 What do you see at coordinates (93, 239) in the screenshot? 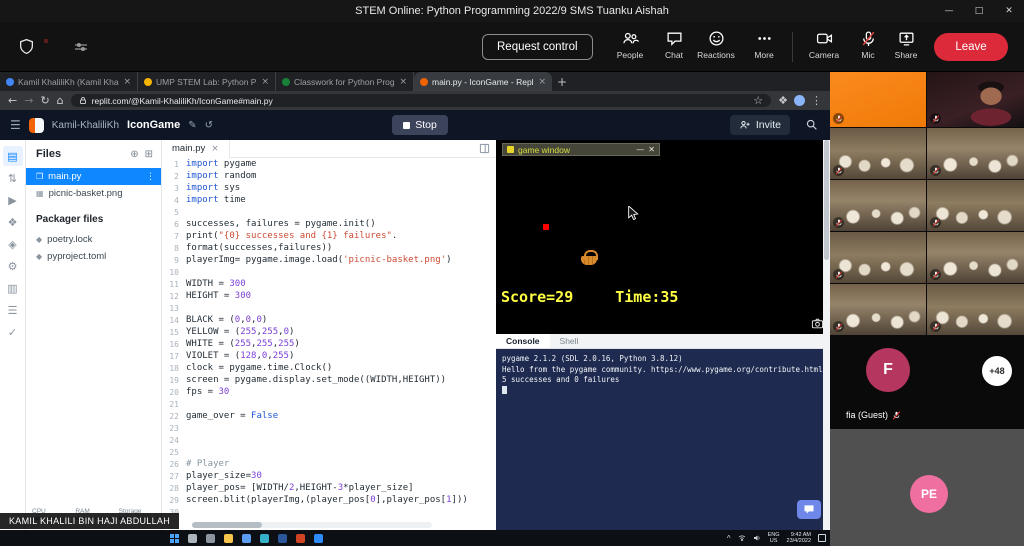
I see `packager-file-item: ◆ poetry.lock` at bounding box center [93, 239].